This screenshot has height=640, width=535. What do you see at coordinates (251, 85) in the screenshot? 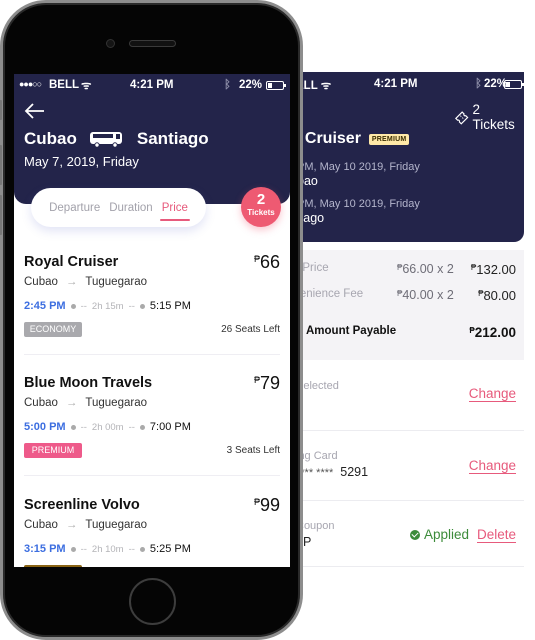
I see `battery-percent: 22%` at bounding box center [251, 85].